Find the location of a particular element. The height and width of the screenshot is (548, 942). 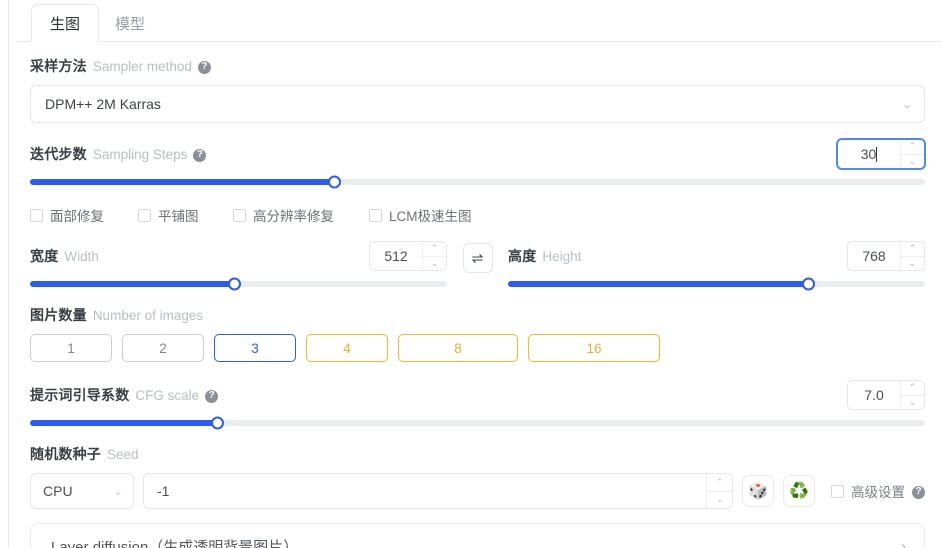

checkbox-face-restore: 面部修复 is located at coordinates (84, 215).